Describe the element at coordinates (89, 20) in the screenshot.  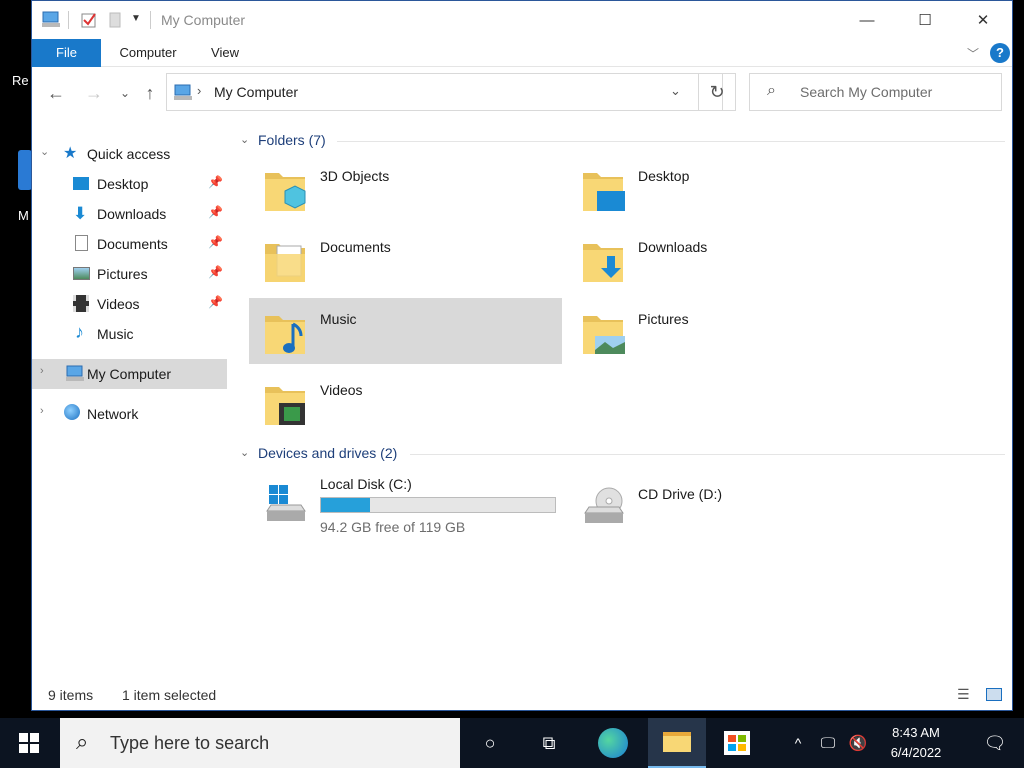
I see `properties-icon` at that location.